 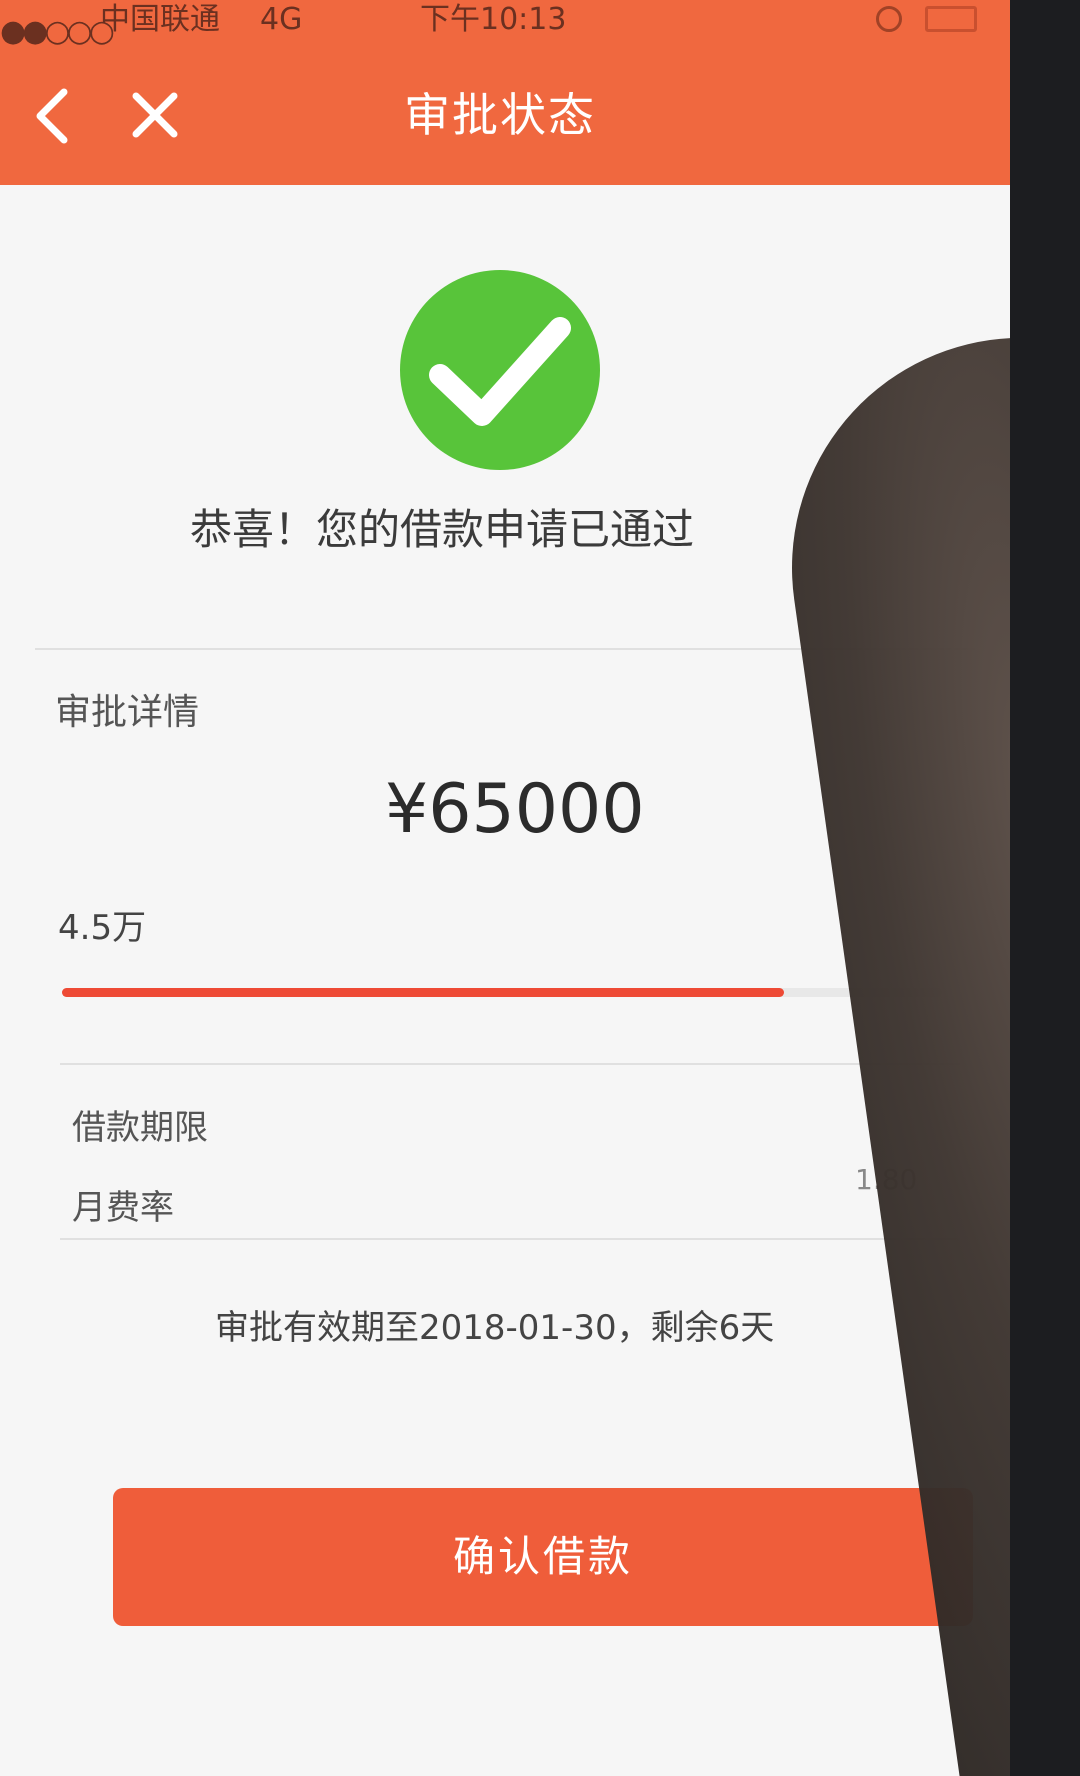 What do you see at coordinates (127, 712) in the screenshot?
I see `section-title-details: 审批详情` at bounding box center [127, 712].